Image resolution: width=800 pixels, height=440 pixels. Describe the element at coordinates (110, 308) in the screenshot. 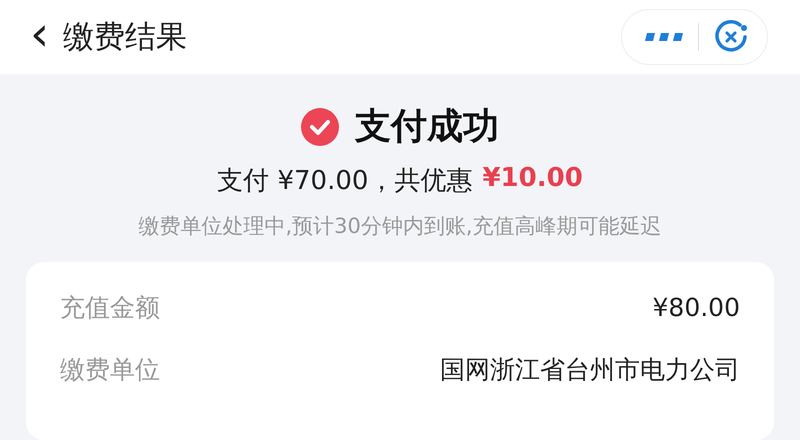

I see `detail-label: 充值金额` at that location.